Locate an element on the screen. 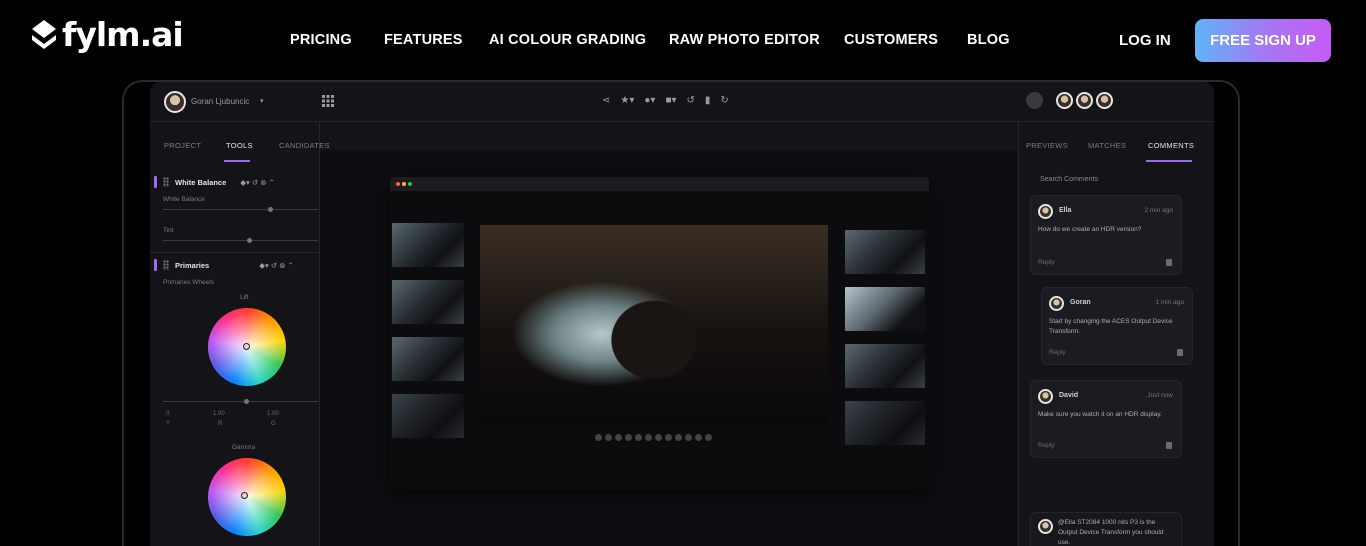 The height and width of the screenshot is (546, 1366). search-comments: Search Comments is located at coordinates (1069, 179).